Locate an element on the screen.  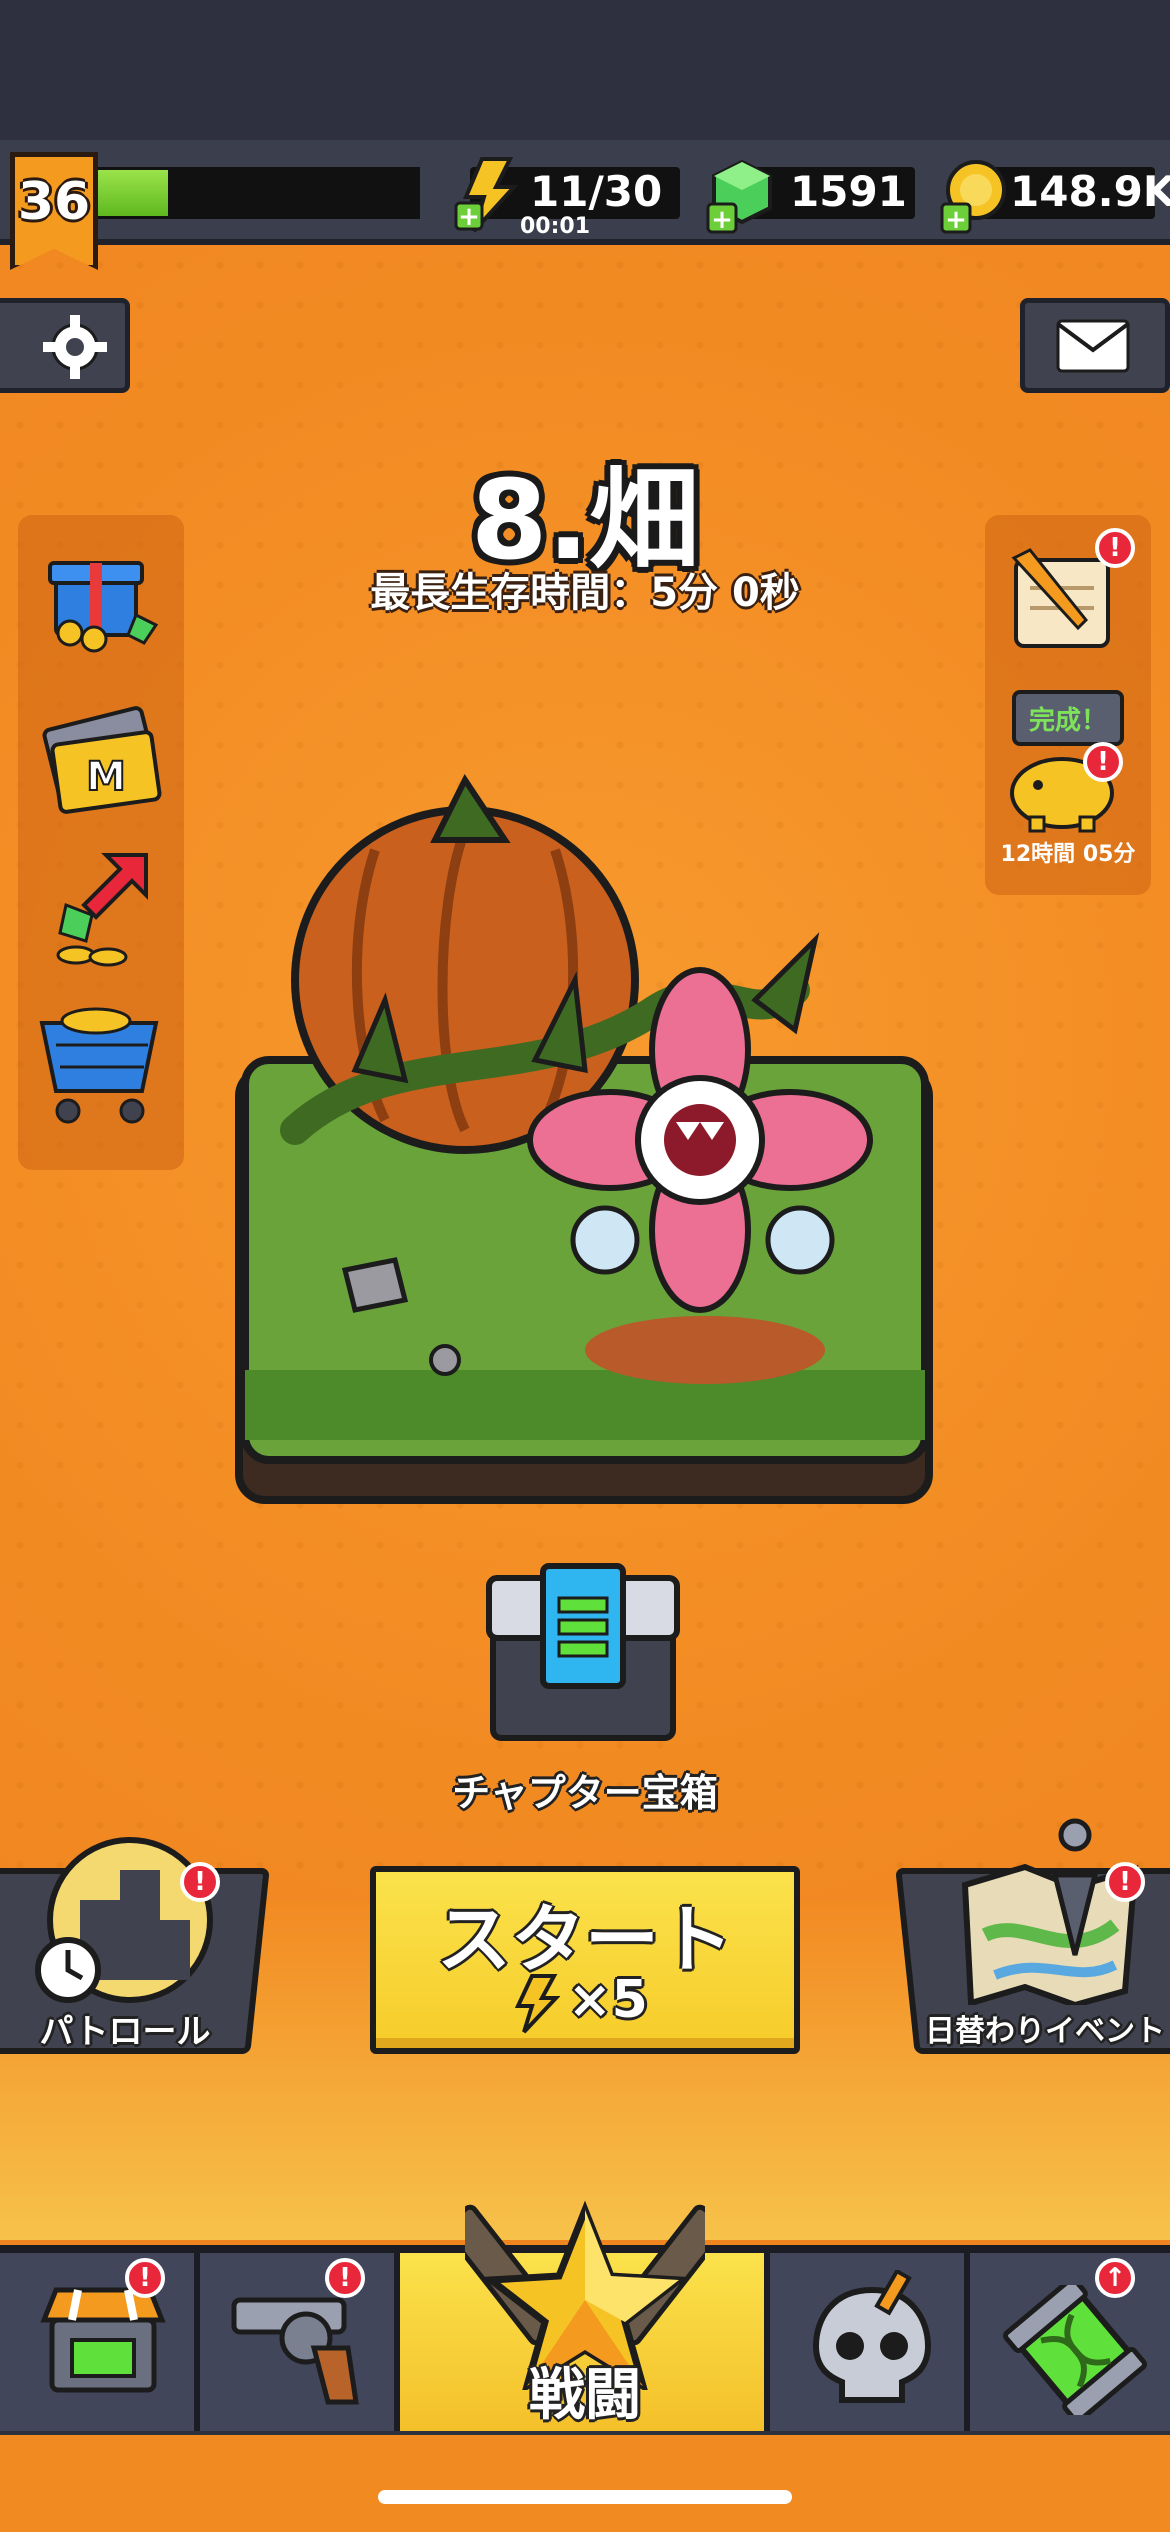
revolver-icon is located at coordinates (295, 2351).